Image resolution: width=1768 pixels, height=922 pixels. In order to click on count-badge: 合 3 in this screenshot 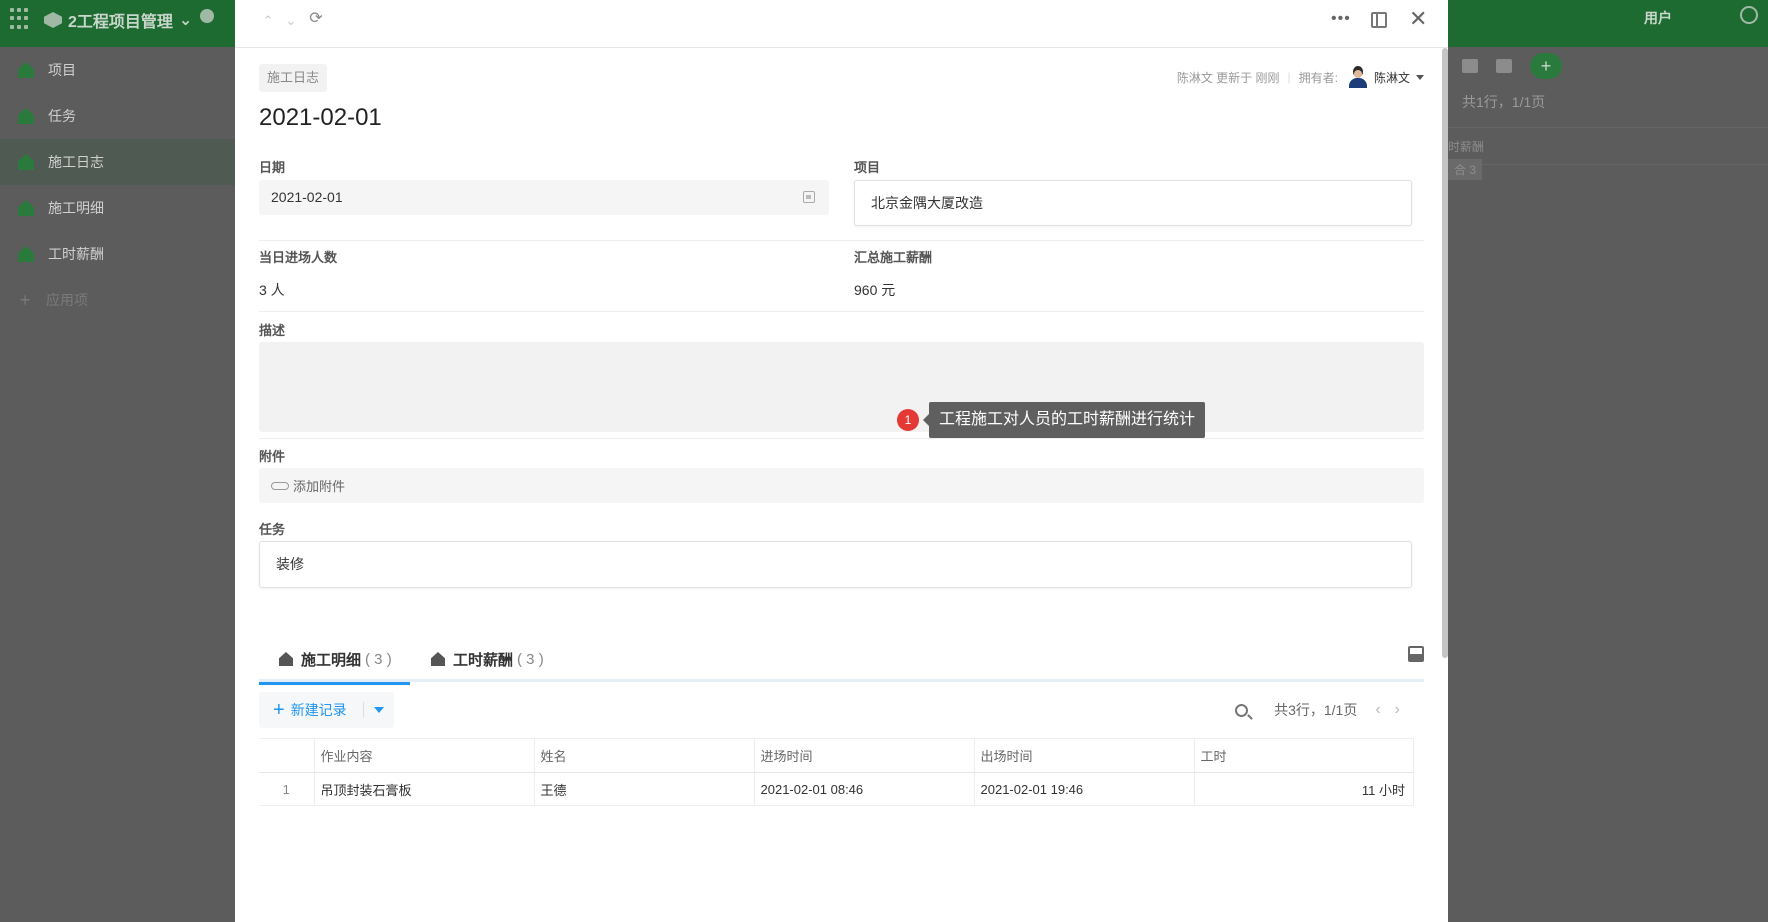, I will do `click(1465, 169)`.